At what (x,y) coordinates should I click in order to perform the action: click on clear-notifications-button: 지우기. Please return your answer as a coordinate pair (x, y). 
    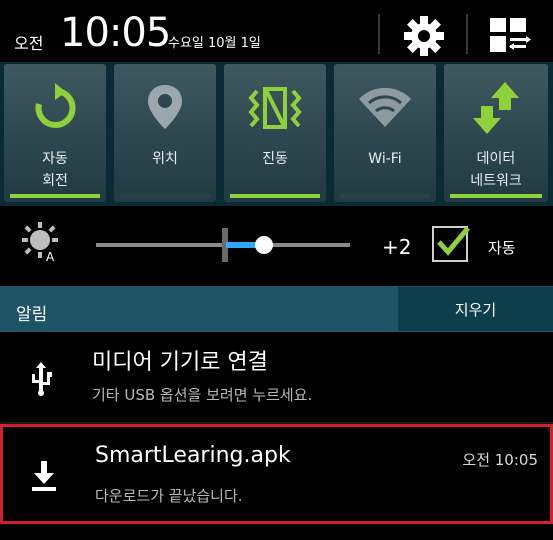
    Looking at the image, I should click on (475, 309).